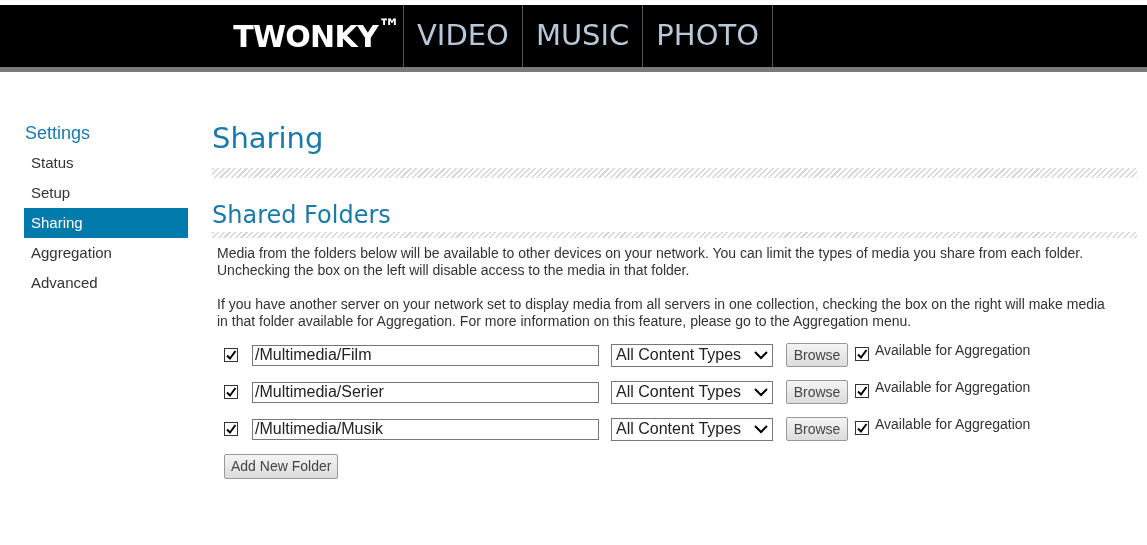 This screenshot has height=545, width=1147. Describe the element at coordinates (582, 36) in the screenshot. I see `nav-tab: MUSIC` at that location.